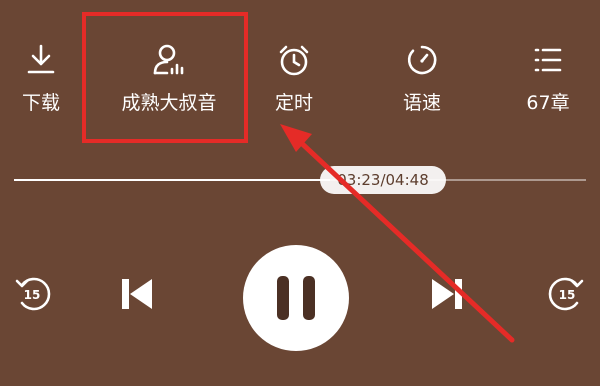 This screenshot has width=600, height=386. I want to click on skip-next-icon, so click(447, 294).